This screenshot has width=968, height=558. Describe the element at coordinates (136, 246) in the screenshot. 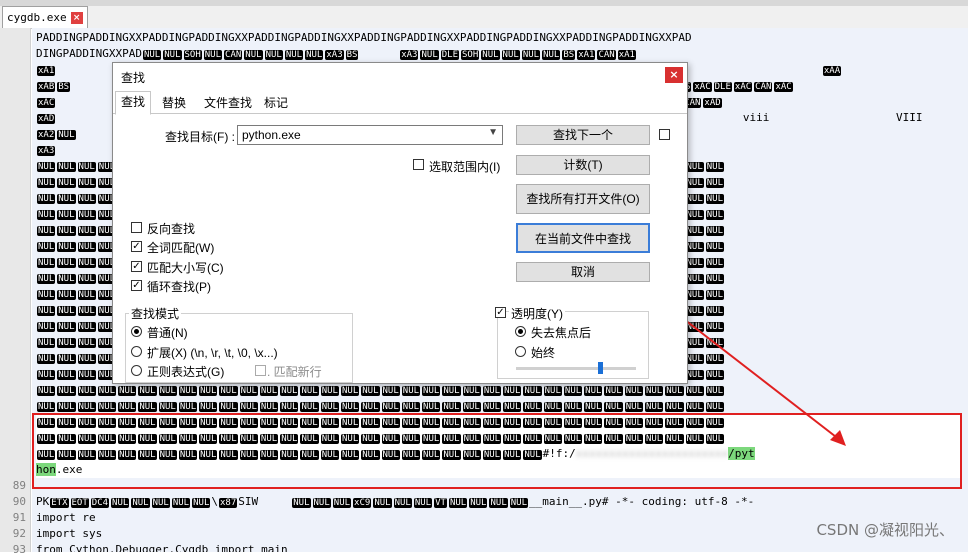

I see `whole-word-checkbox: ✓` at that location.